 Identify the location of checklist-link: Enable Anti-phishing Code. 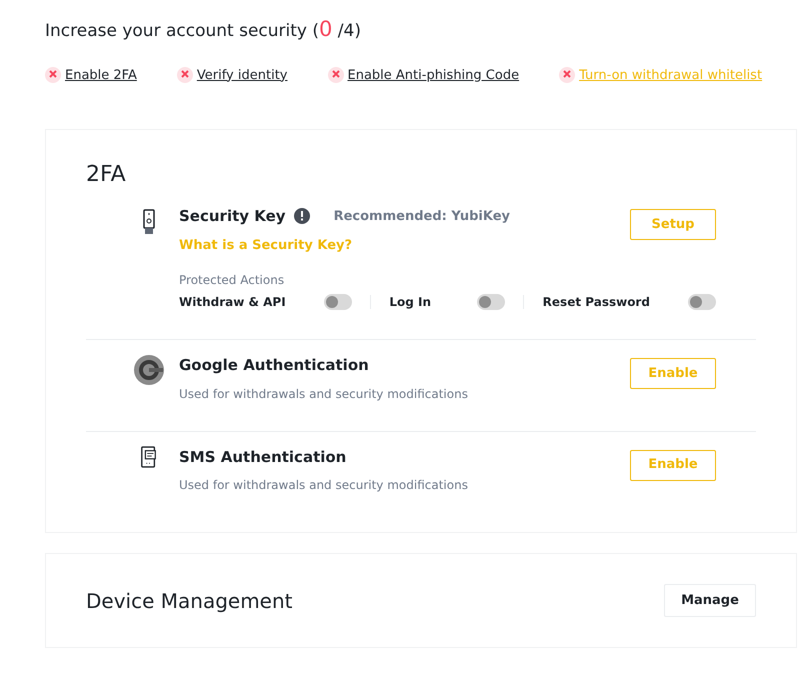
(434, 75).